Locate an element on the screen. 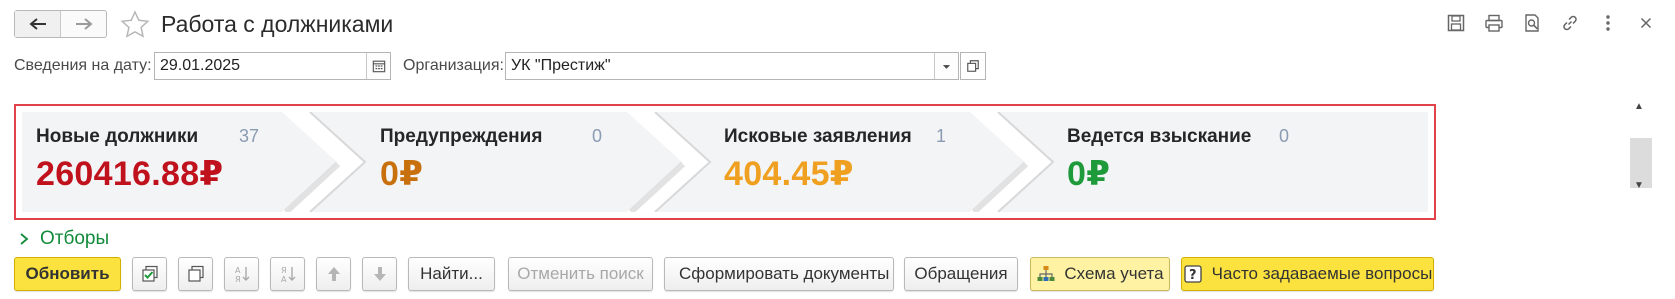  stage-collection: Ведется взыскание 0 0₽ is located at coordinates (1187, 160).